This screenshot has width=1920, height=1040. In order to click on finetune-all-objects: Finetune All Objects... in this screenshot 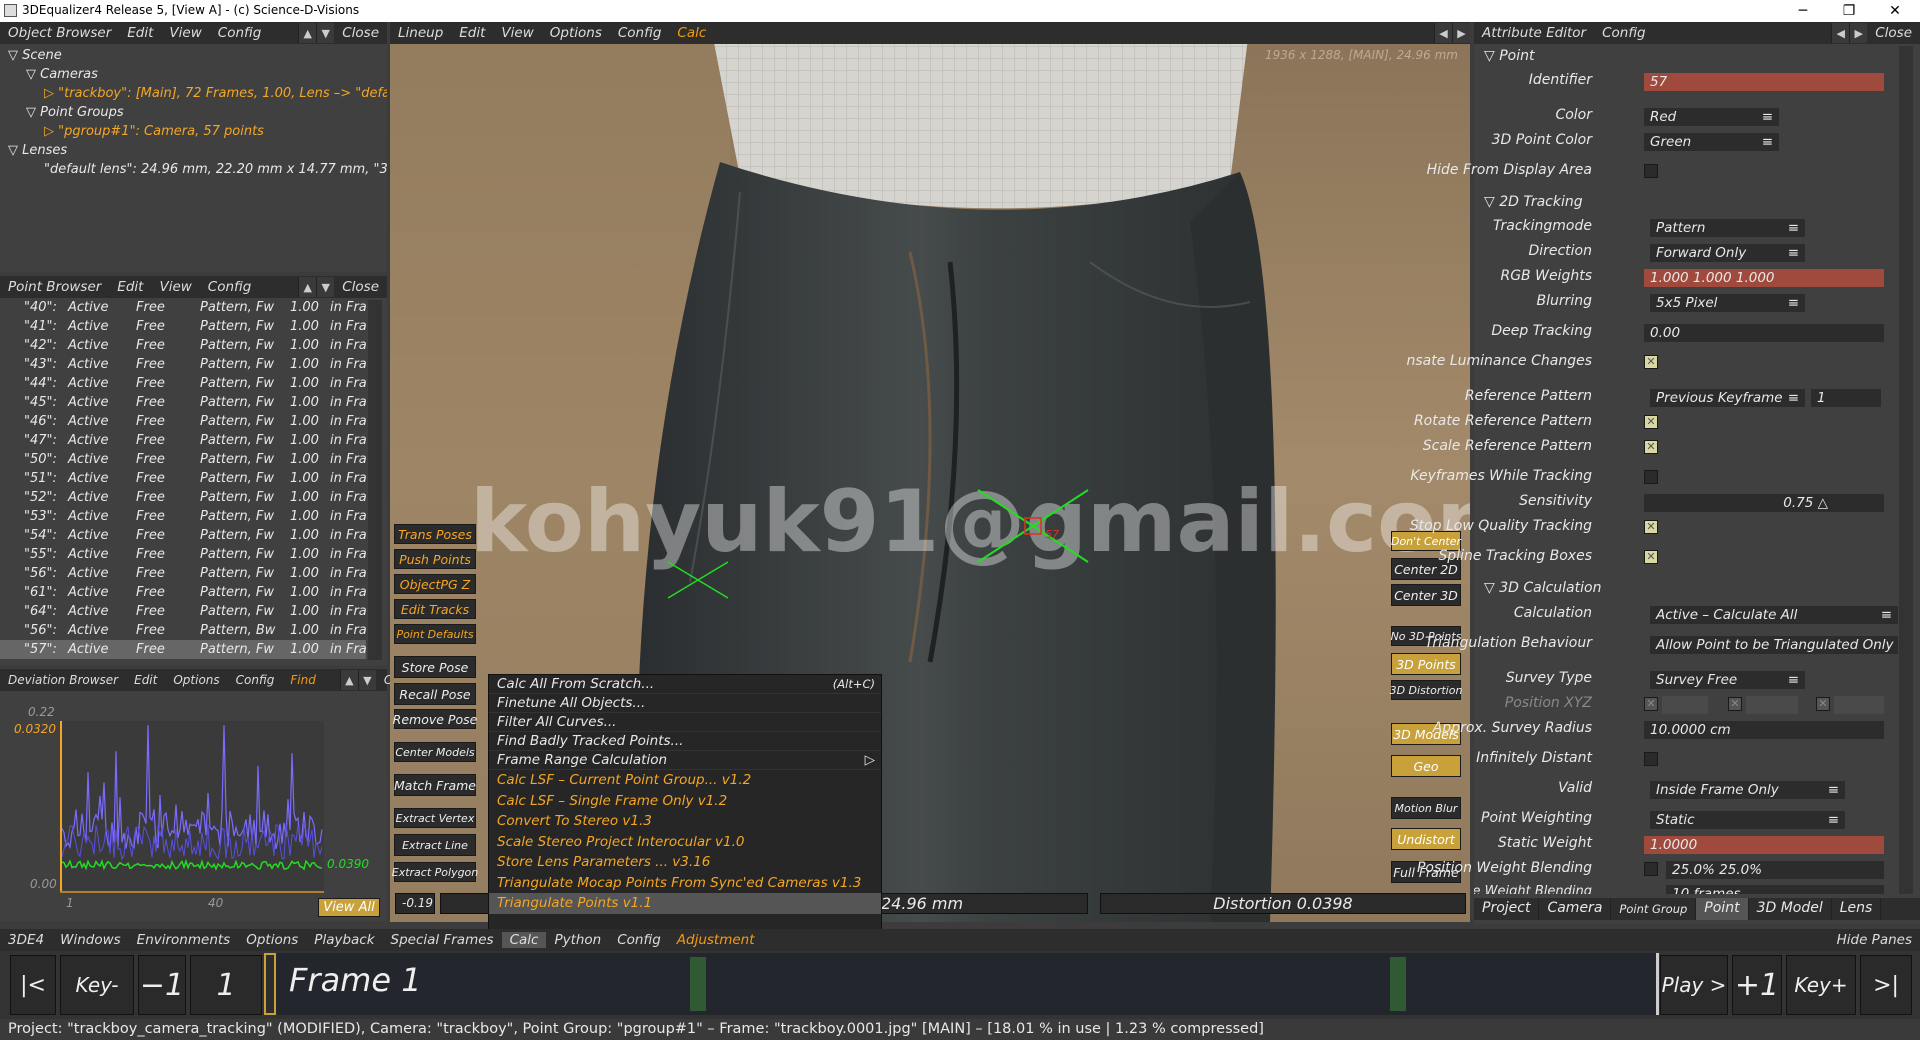, I will do `click(685, 703)`.